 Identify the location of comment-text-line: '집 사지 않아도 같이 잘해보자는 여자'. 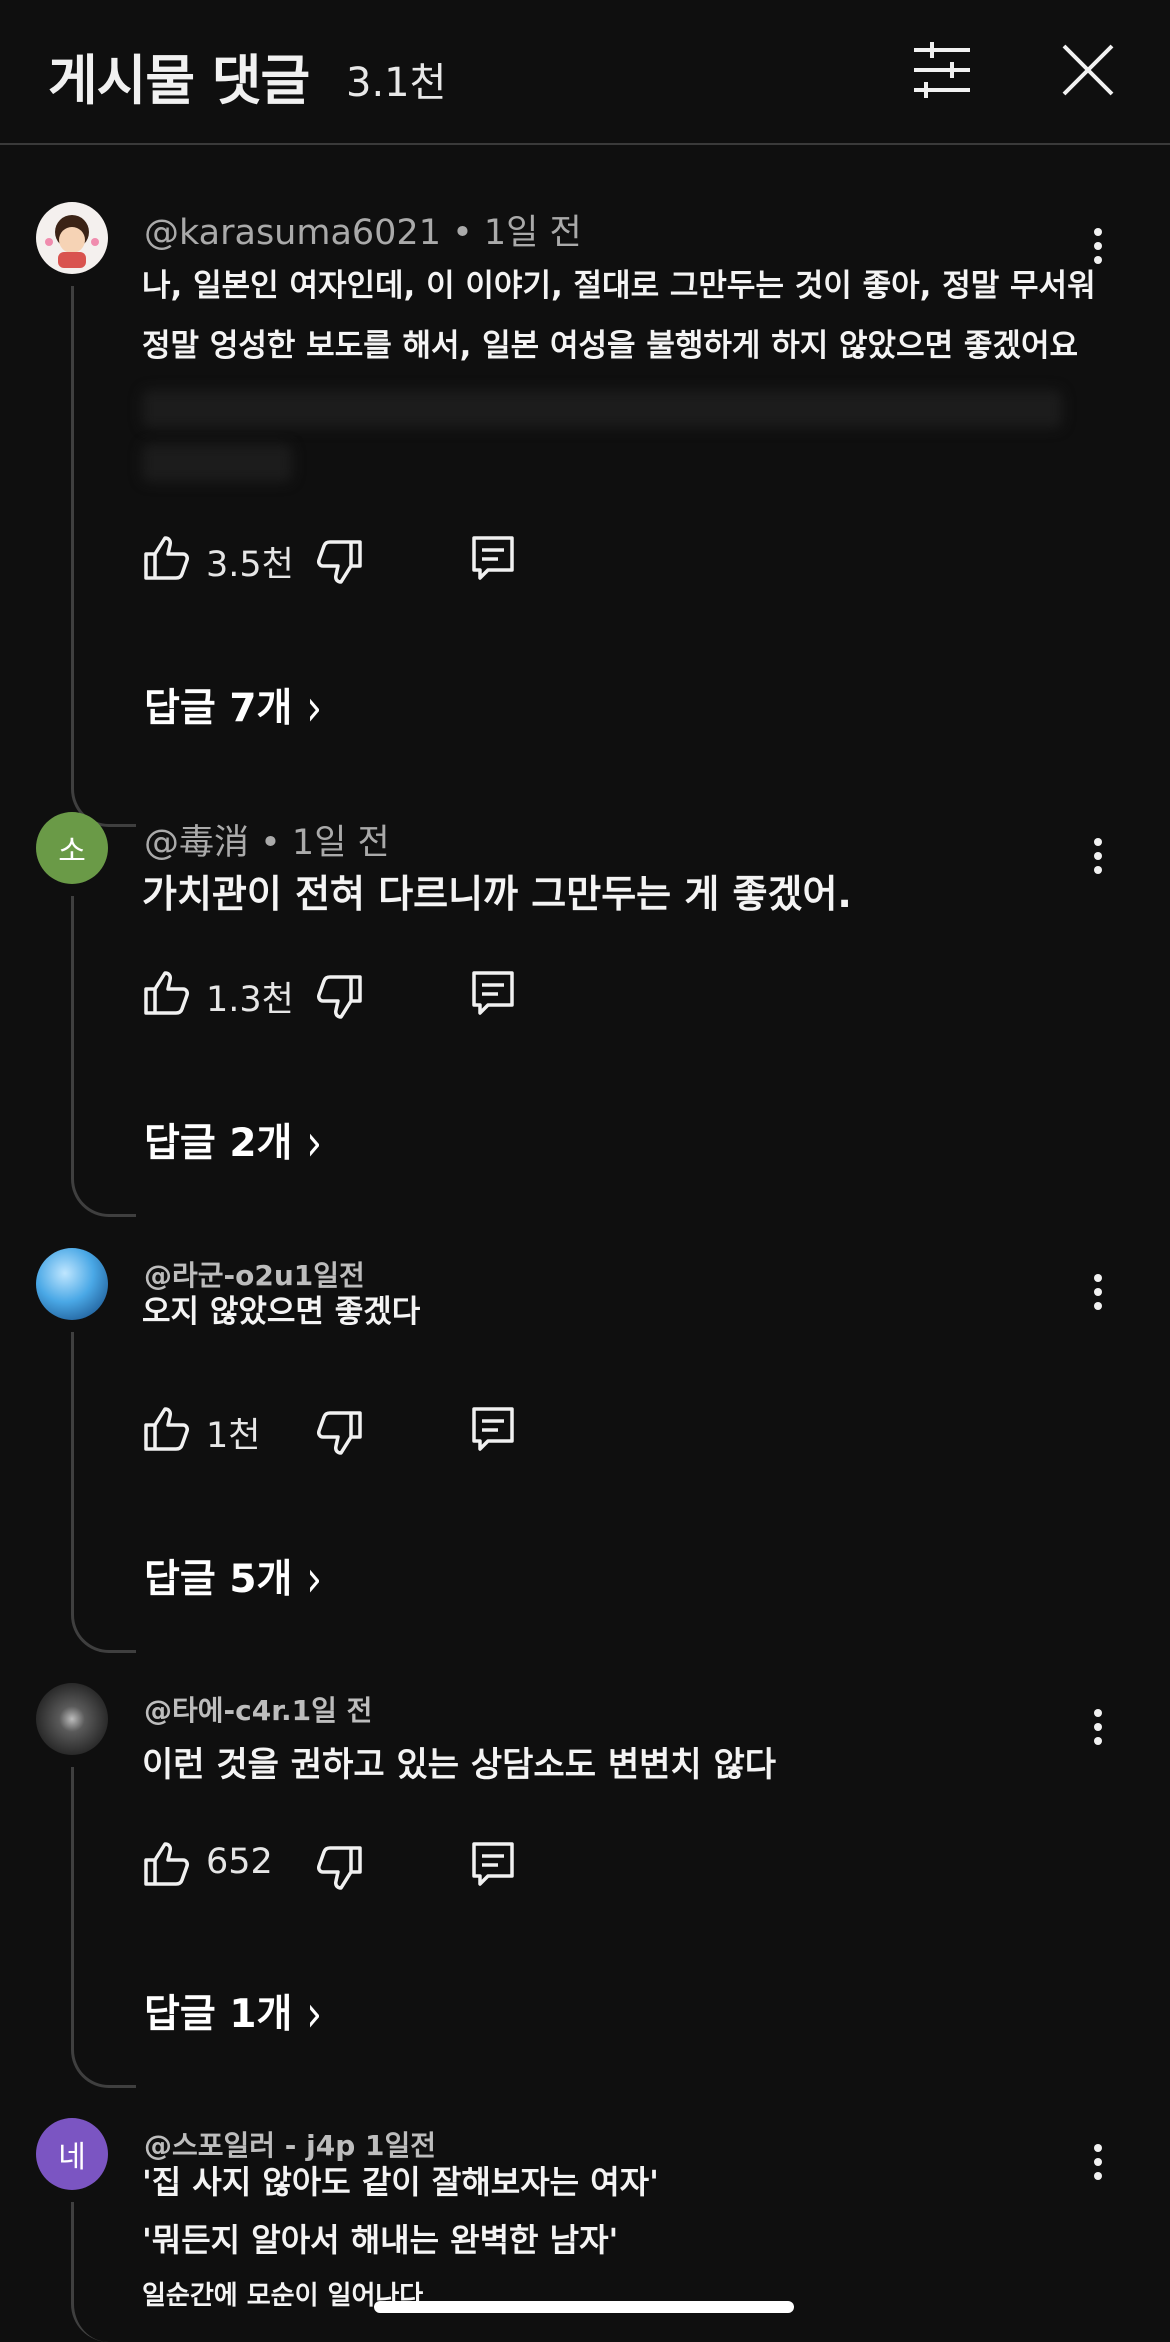
(400, 2182).